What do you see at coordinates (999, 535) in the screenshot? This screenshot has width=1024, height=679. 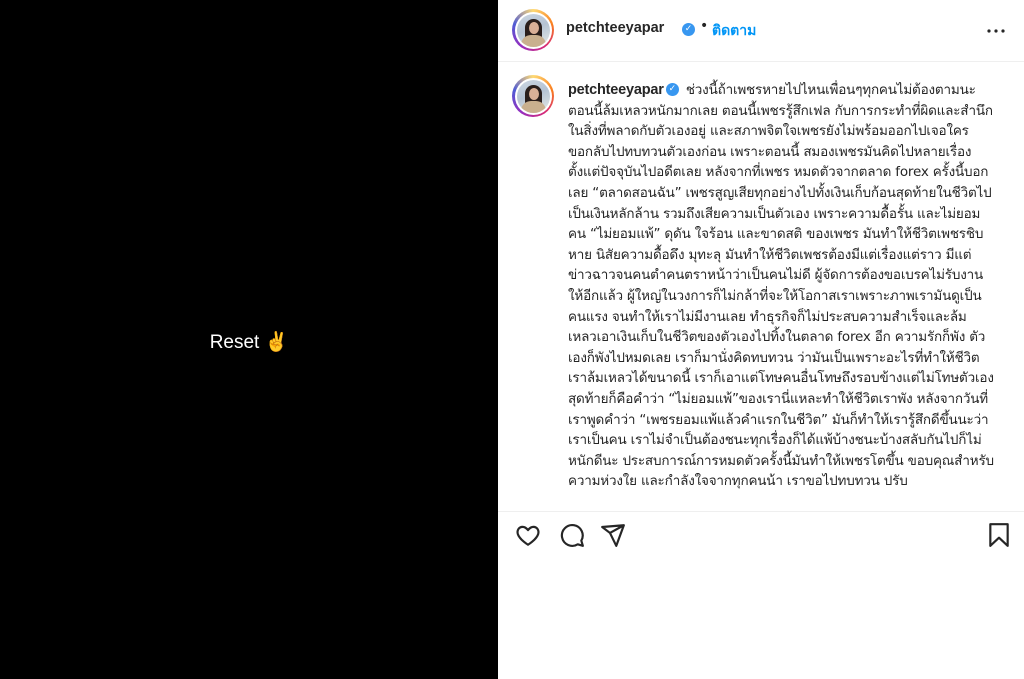 I see `bookmark-icon` at bounding box center [999, 535].